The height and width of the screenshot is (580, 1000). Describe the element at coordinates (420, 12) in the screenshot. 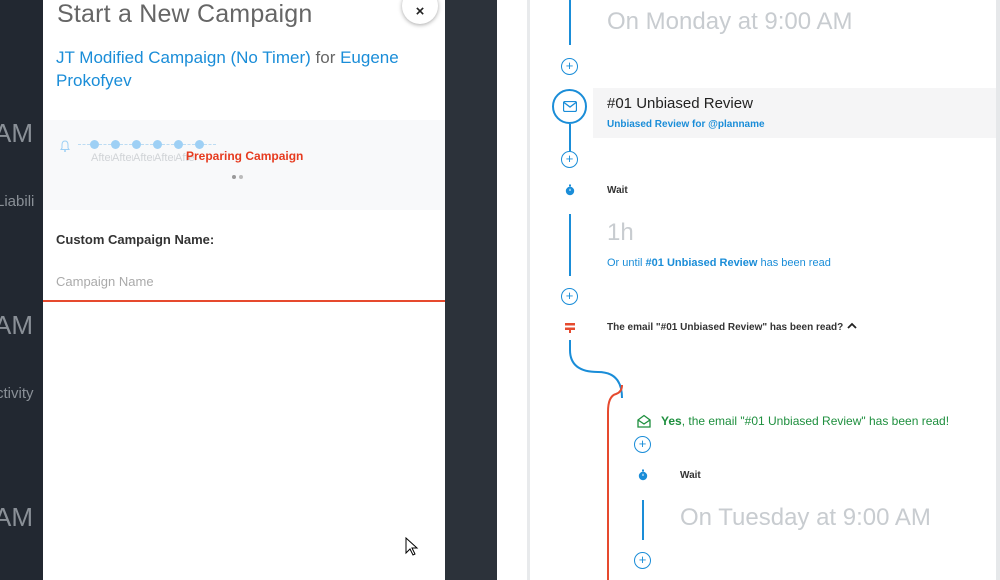

I see `close-button: ×` at that location.